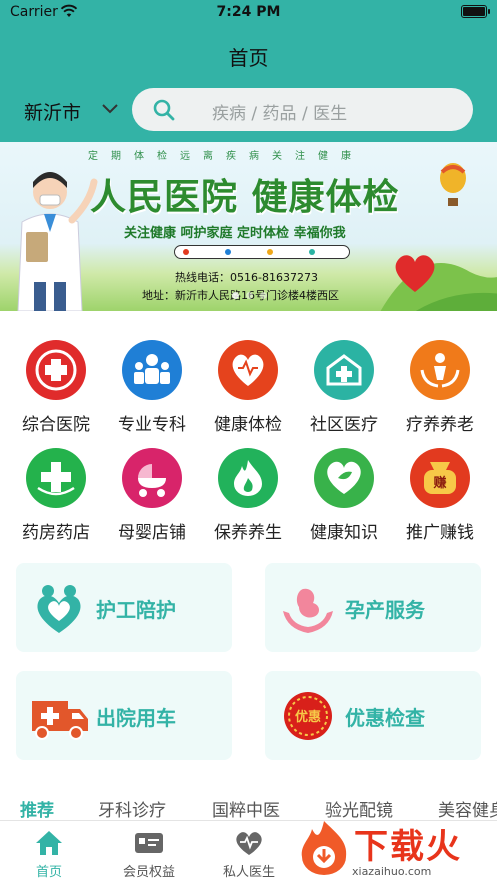 This screenshot has width=497, height=883. What do you see at coordinates (56, 478) in the screenshot?
I see `pharmacy-cross-icon` at bounding box center [56, 478].